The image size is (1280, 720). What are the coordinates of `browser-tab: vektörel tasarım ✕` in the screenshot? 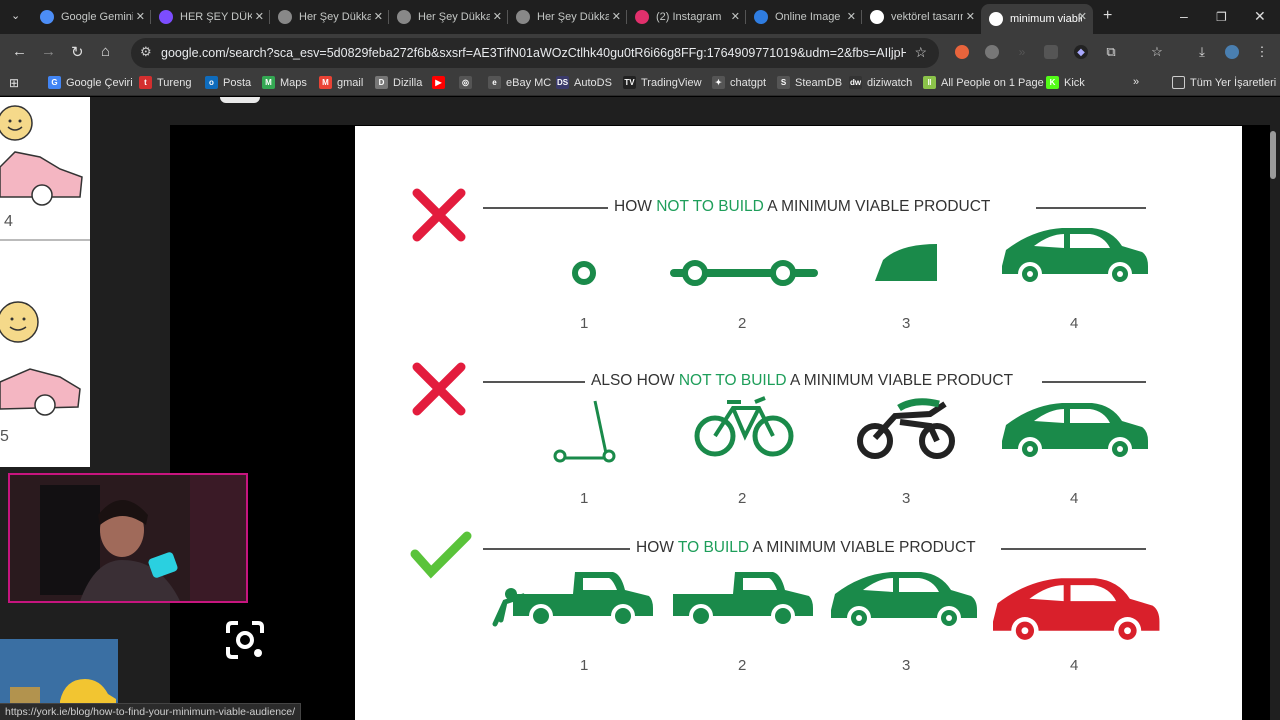 It's located at (921, 17).